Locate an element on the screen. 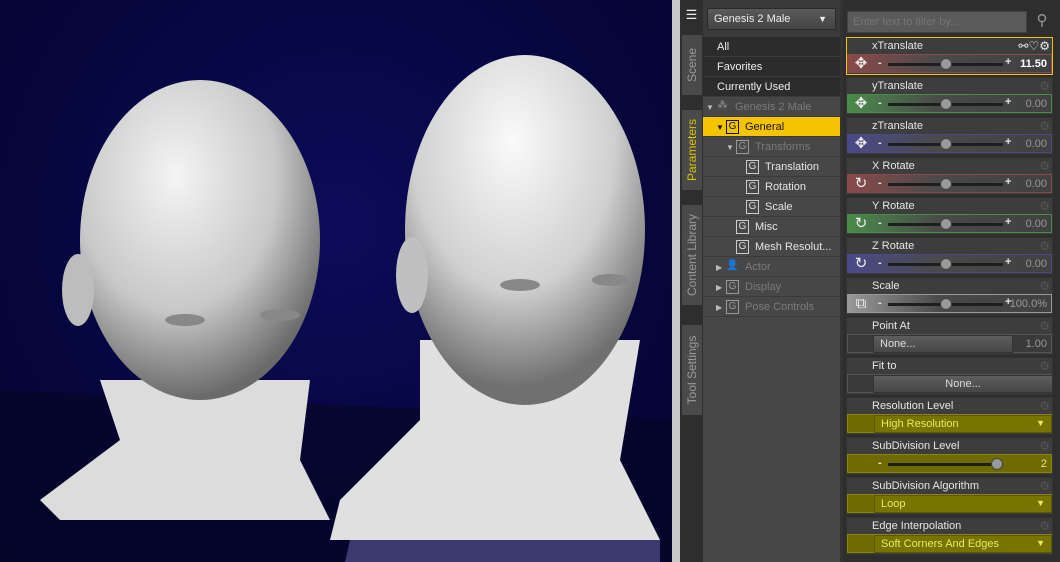 The width and height of the screenshot is (1060, 562). search-icon: ⚲ is located at coordinates (1042, 22).